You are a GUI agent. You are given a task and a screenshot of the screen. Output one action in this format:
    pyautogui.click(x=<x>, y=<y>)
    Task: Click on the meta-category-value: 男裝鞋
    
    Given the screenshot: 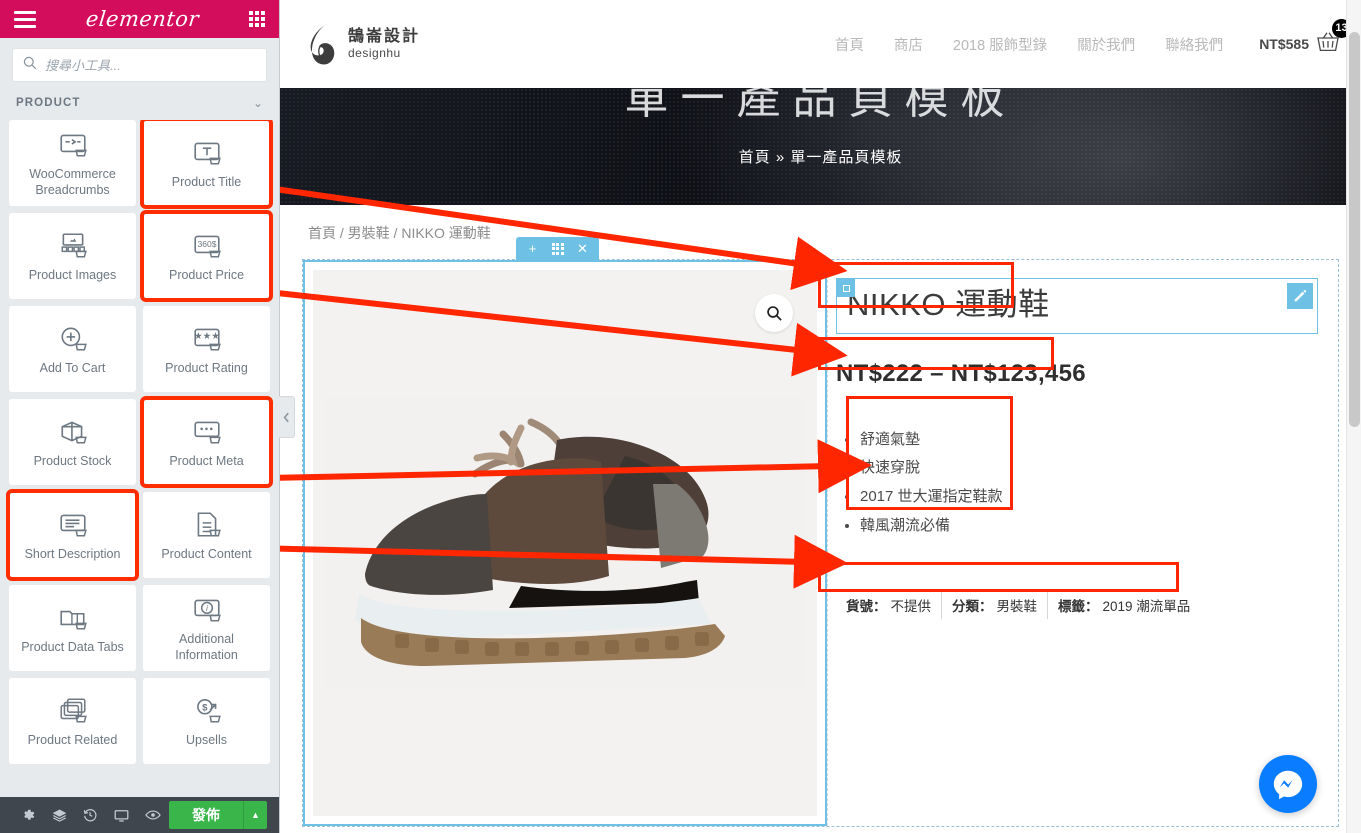 What is the action you would take?
    pyautogui.click(x=1017, y=605)
    